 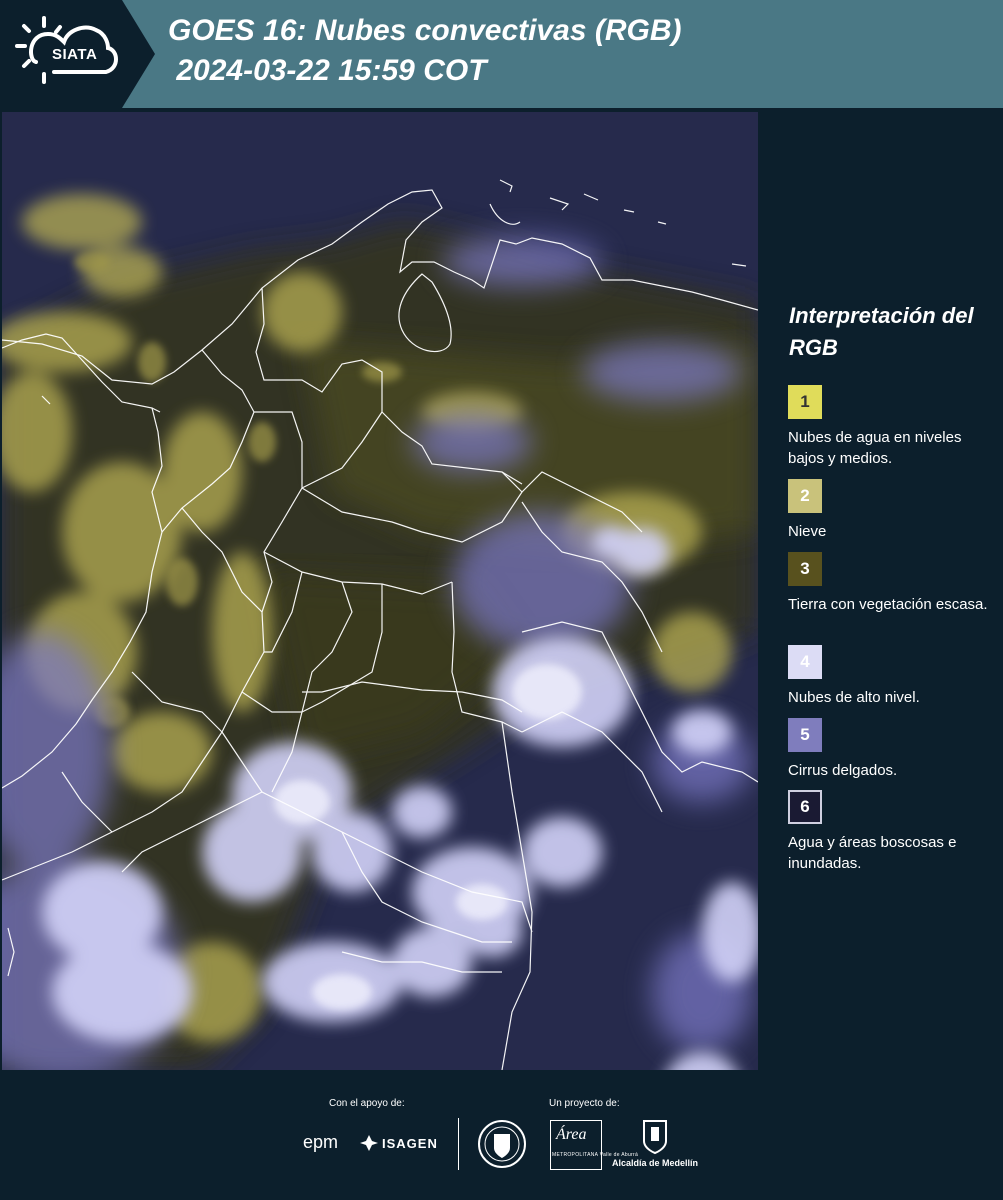 What do you see at coordinates (888, 510) in the screenshot?
I see `legend-item-snow: 2 Nieve` at bounding box center [888, 510].